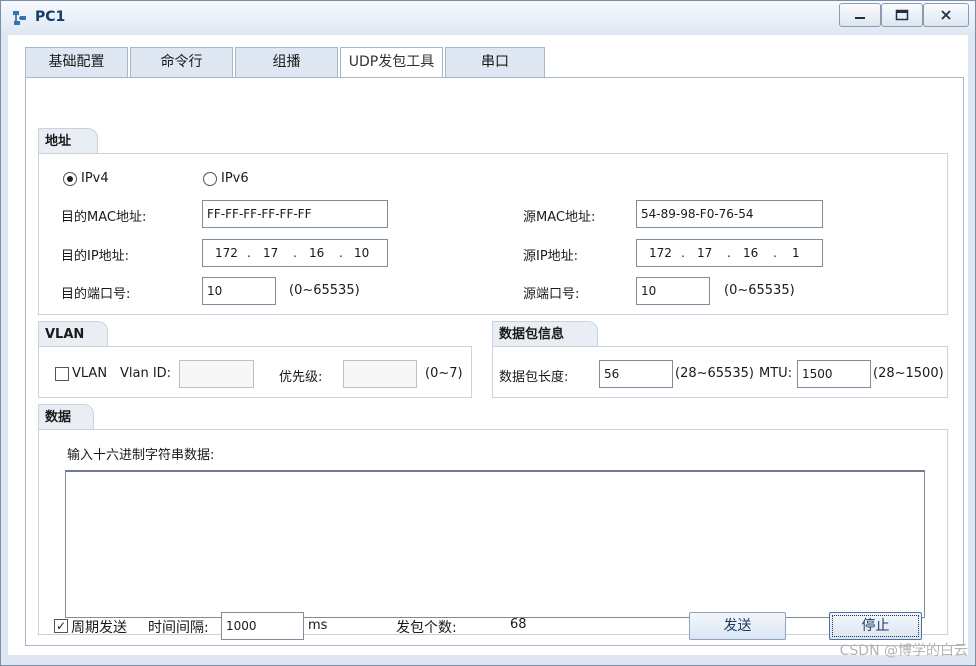 The image size is (976, 666). What do you see at coordinates (68, 140) in the screenshot?
I see `address-group-title: 地址` at bounding box center [68, 140].